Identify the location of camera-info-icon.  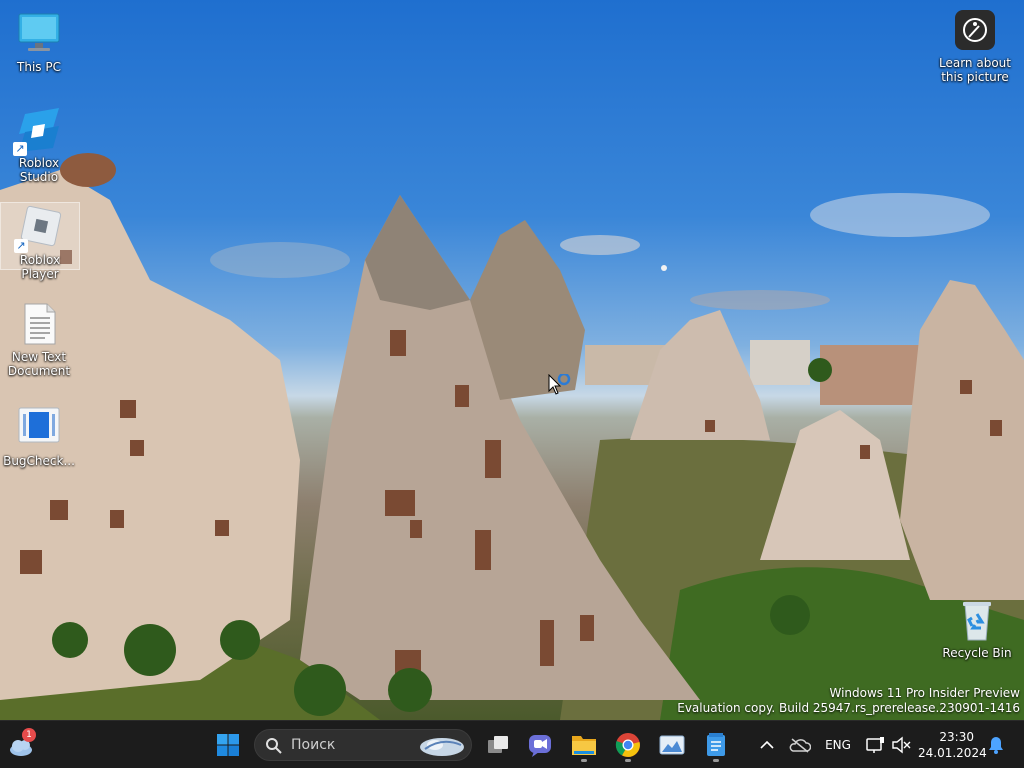
(975, 30).